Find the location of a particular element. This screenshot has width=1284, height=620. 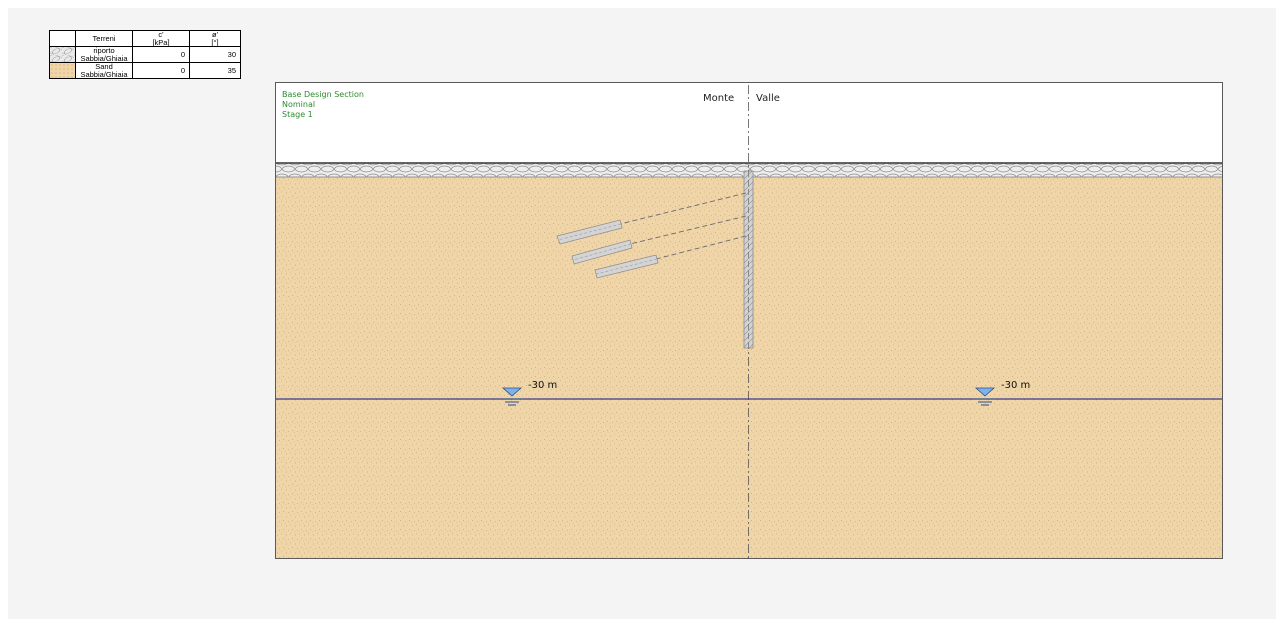

legend-header-c: c' [kPa] is located at coordinates (161, 38).